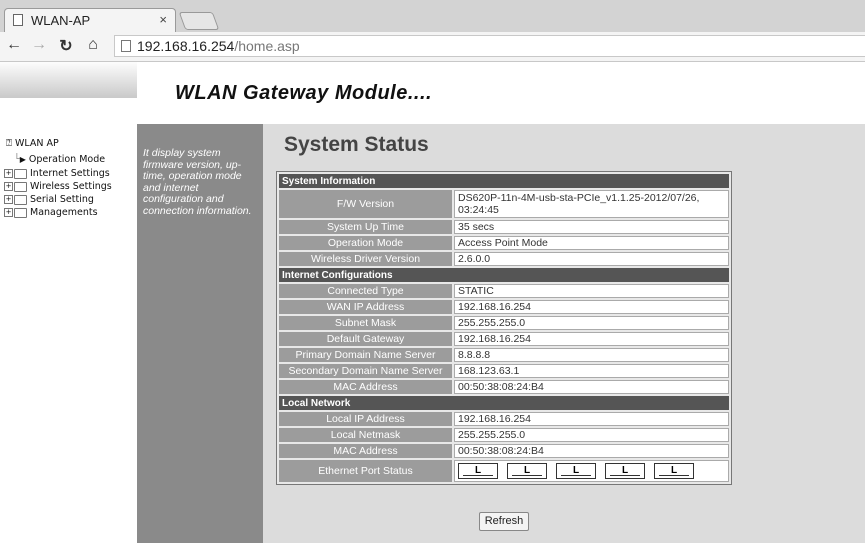 The height and width of the screenshot is (543, 865). I want to click on sidebar-item-serial-setting: + Serial Setting, so click(49, 199).